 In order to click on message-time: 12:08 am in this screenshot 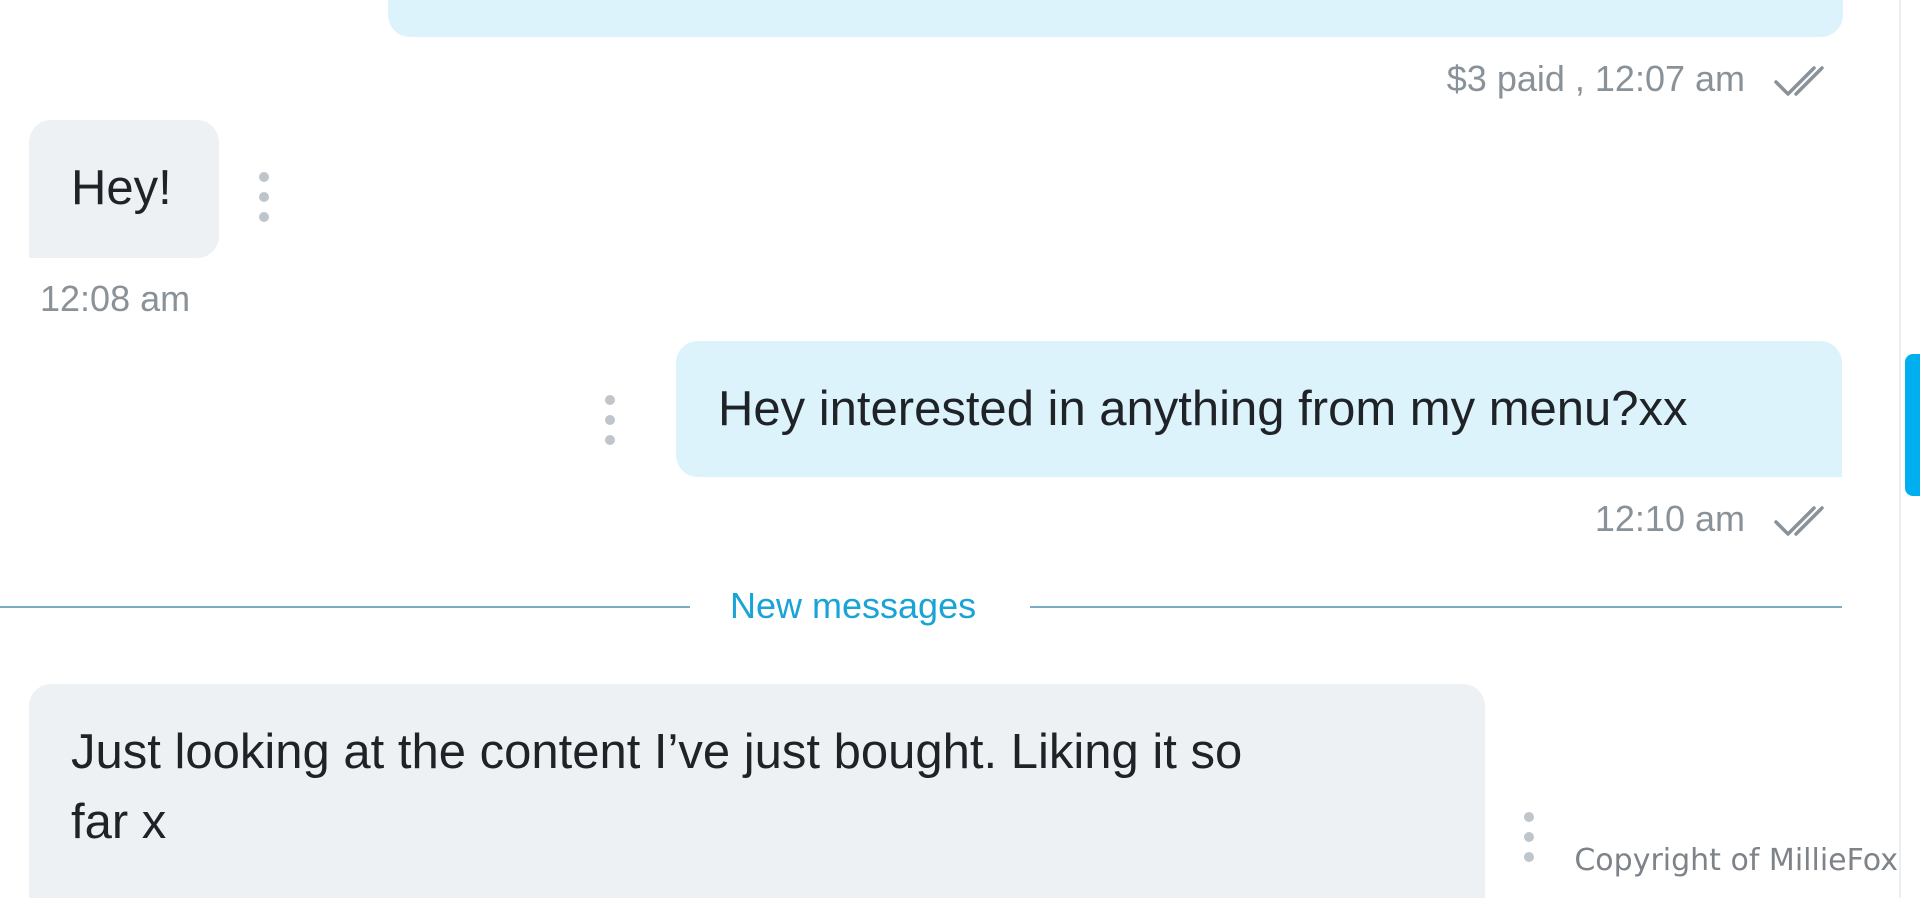, I will do `click(115, 298)`.